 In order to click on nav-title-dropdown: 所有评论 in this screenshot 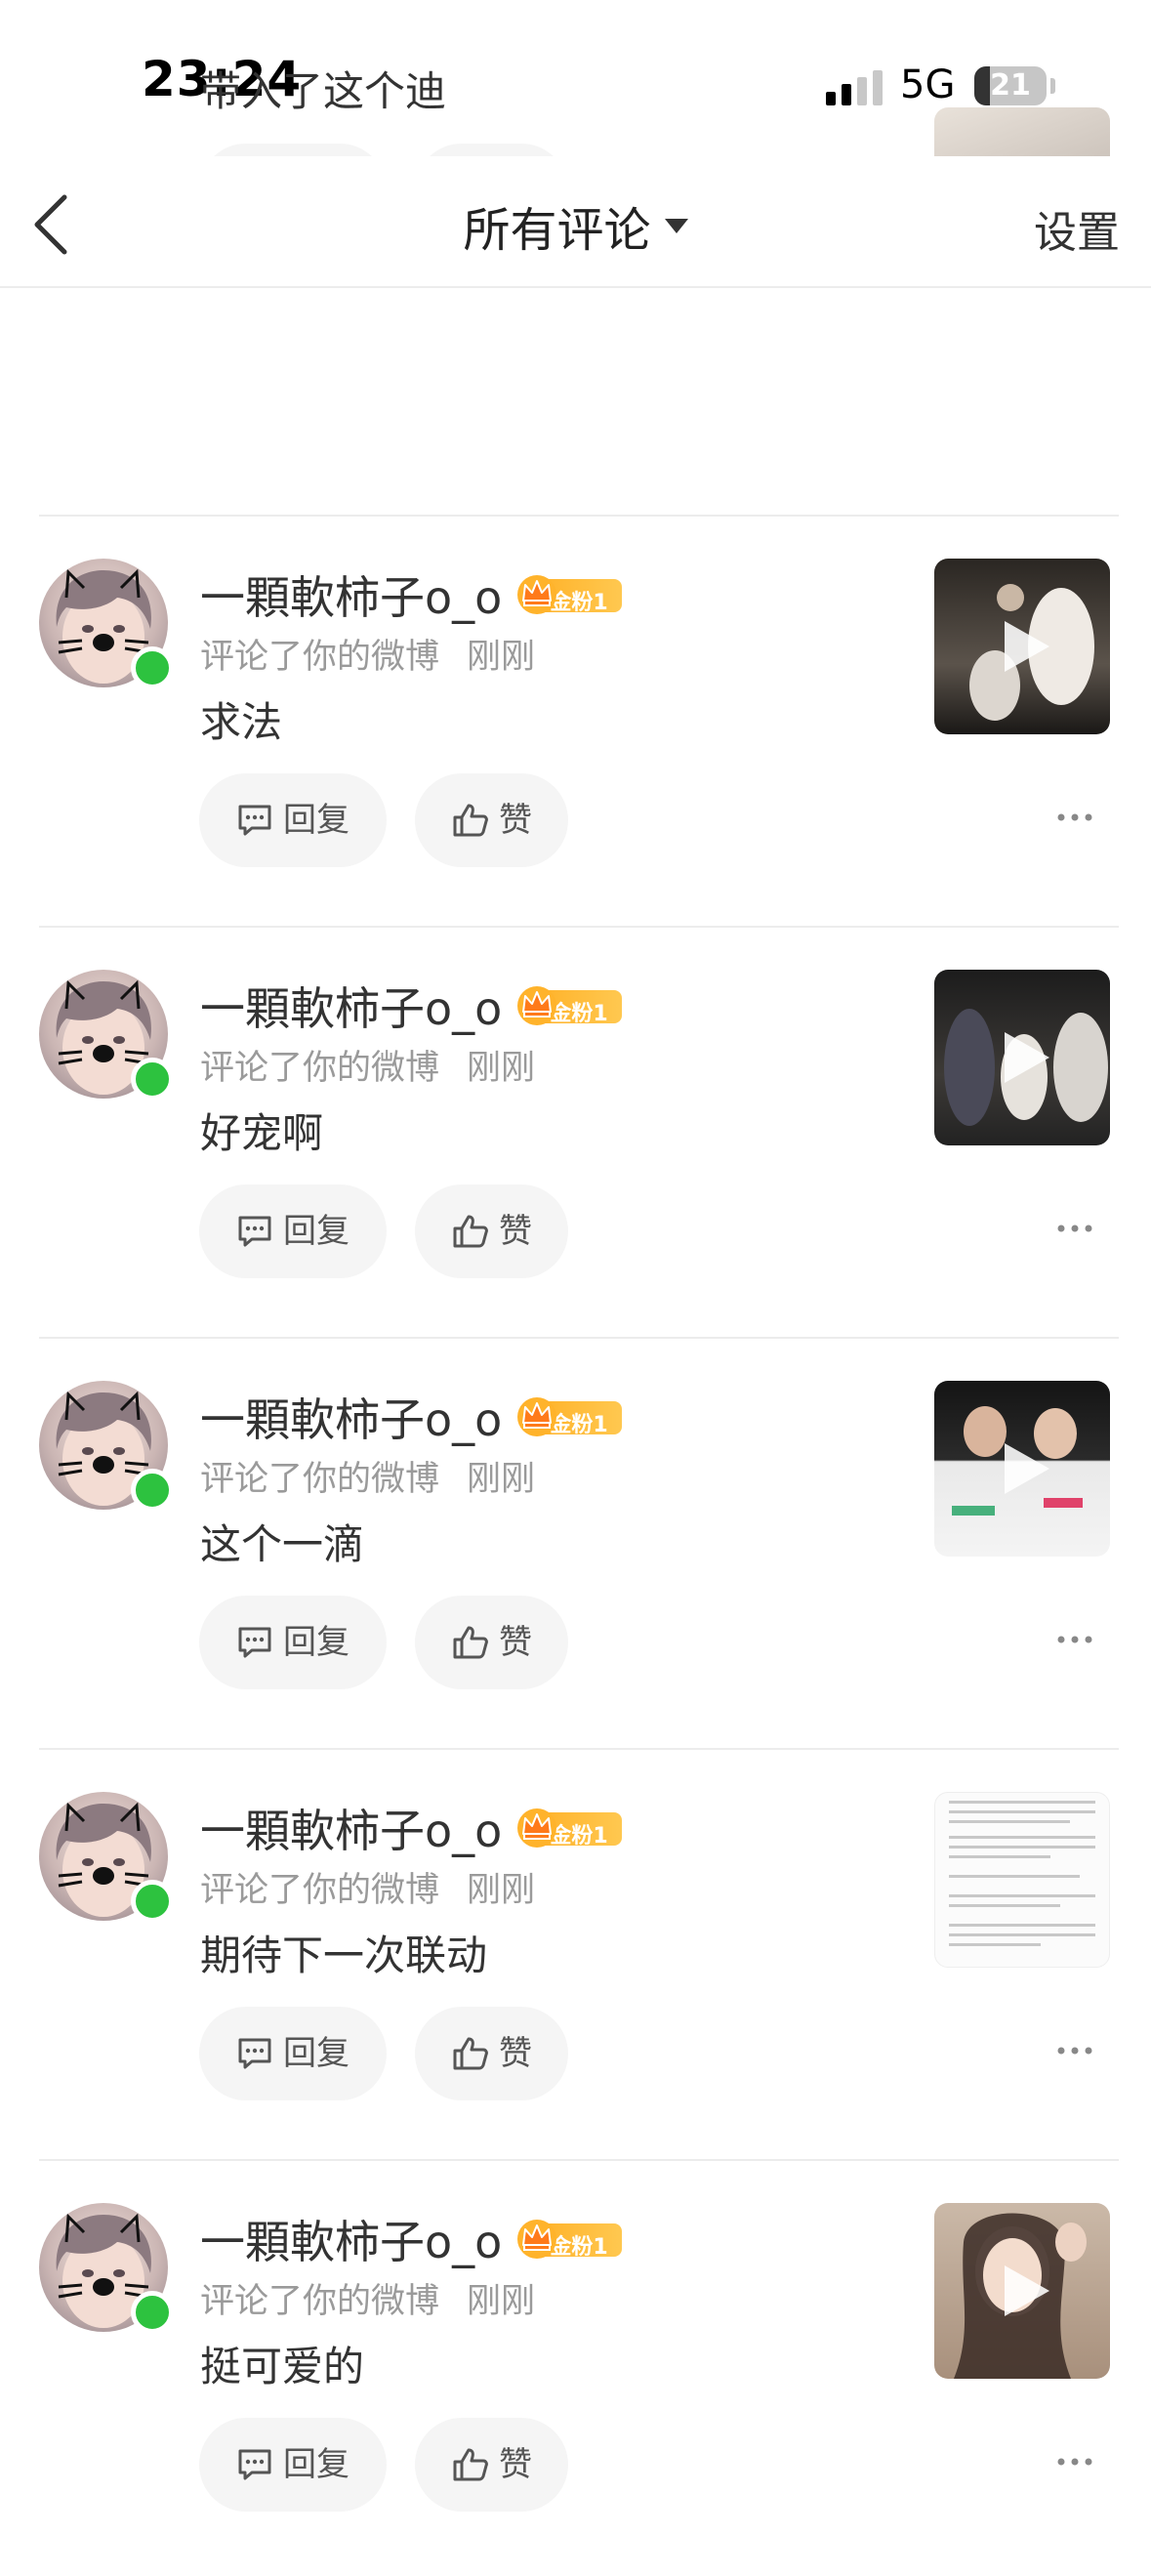, I will do `click(575, 225)`.